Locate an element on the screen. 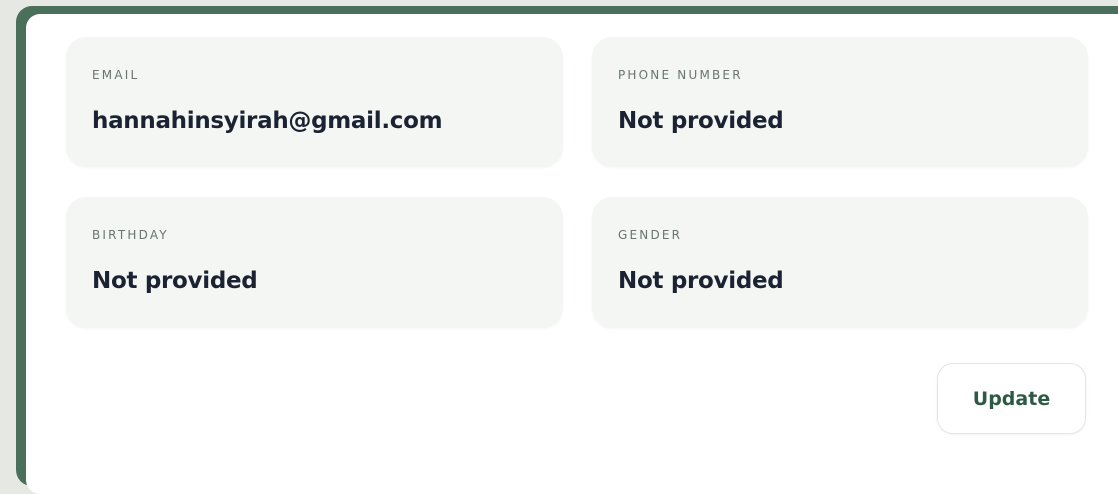 The height and width of the screenshot is (494, 1118). update-button: Update is located at coordinates (1011, 398).